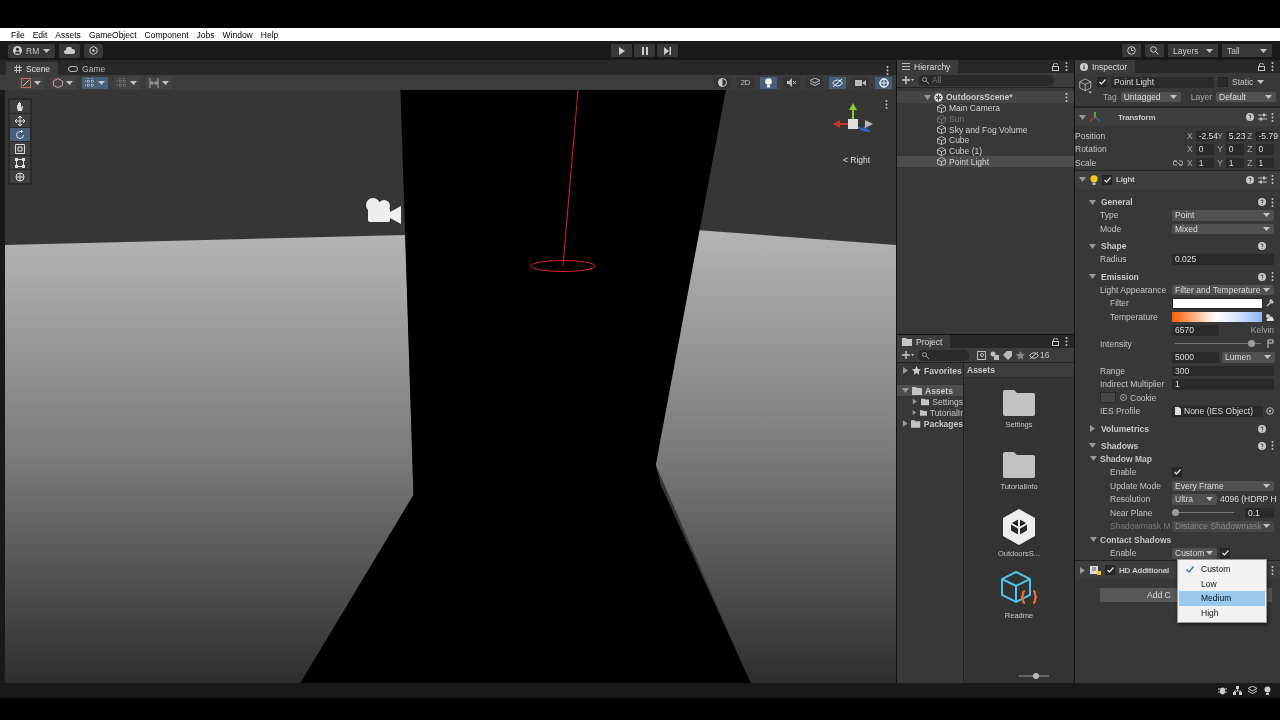  I want to click on field-label: Radius, so click(1113, 259).